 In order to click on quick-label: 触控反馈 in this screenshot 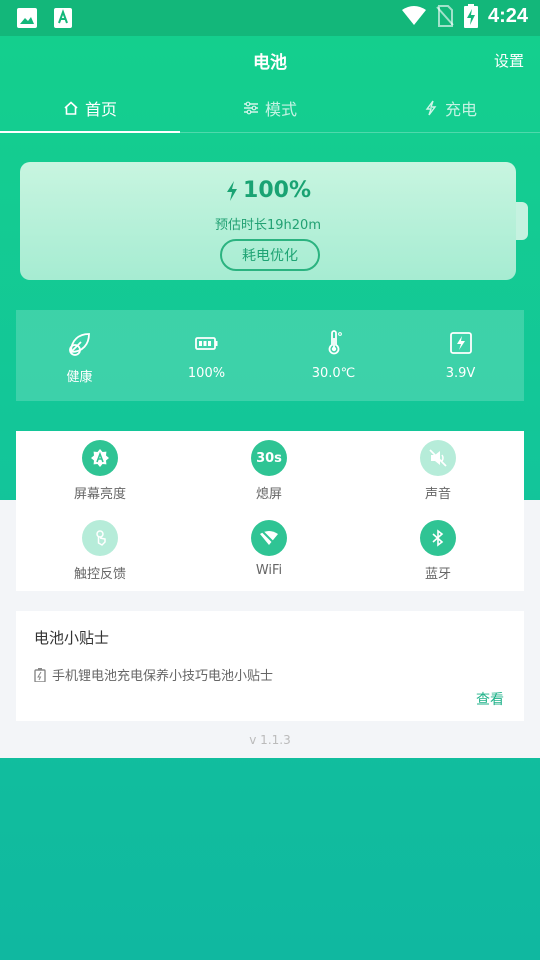, I will do `click(99, 574)`.